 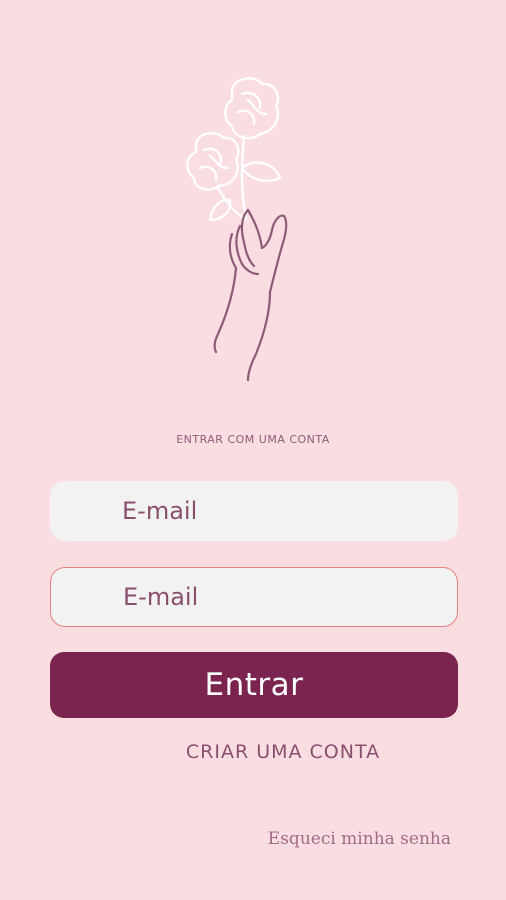 I want to click on login-subtitle: ENTRAR COM UMA CONTA, so click(x=253, y=439).